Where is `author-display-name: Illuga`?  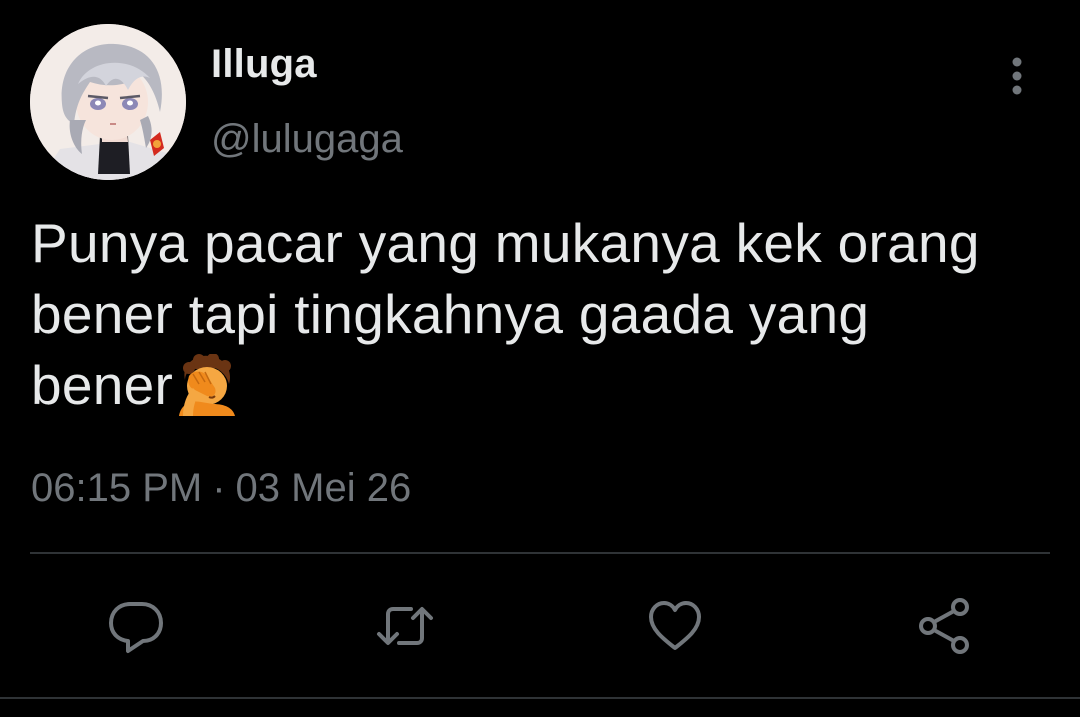 author-display-name: Illuga is located at coordinates (264, 64).